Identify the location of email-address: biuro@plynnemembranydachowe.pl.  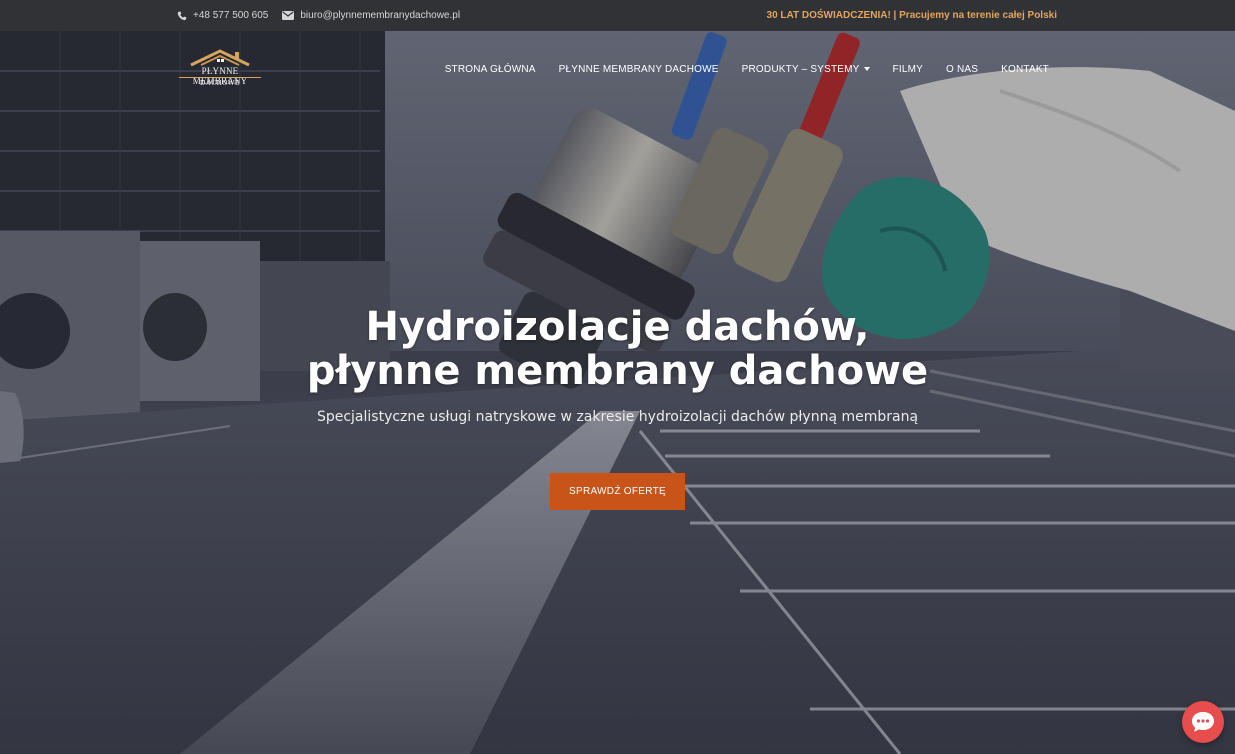
(380, 15).